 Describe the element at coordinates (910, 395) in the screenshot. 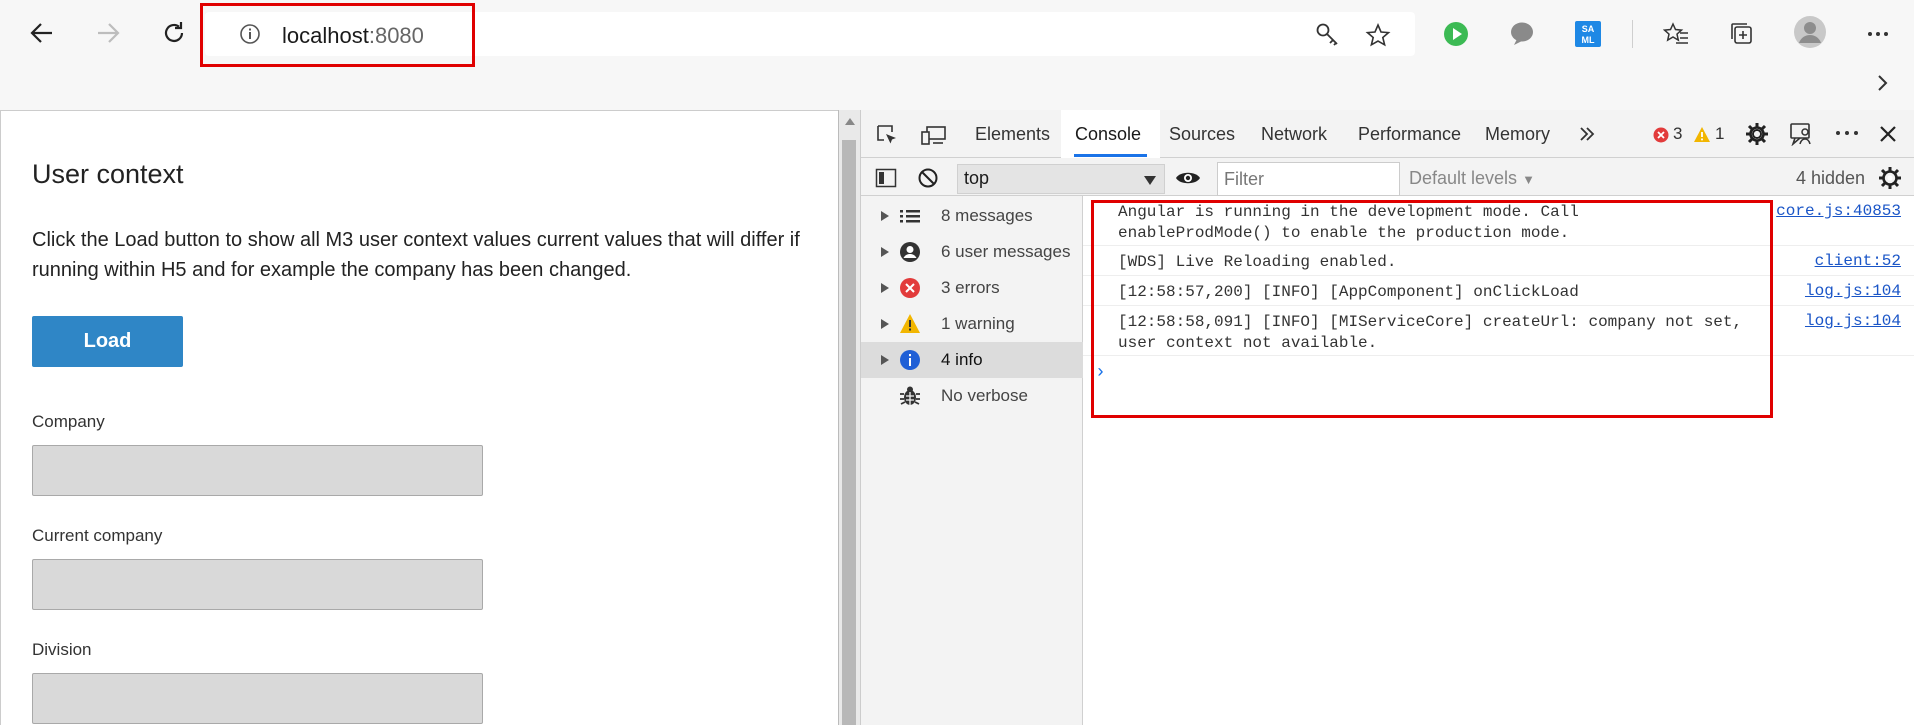

I see `bug-icon` at that location.